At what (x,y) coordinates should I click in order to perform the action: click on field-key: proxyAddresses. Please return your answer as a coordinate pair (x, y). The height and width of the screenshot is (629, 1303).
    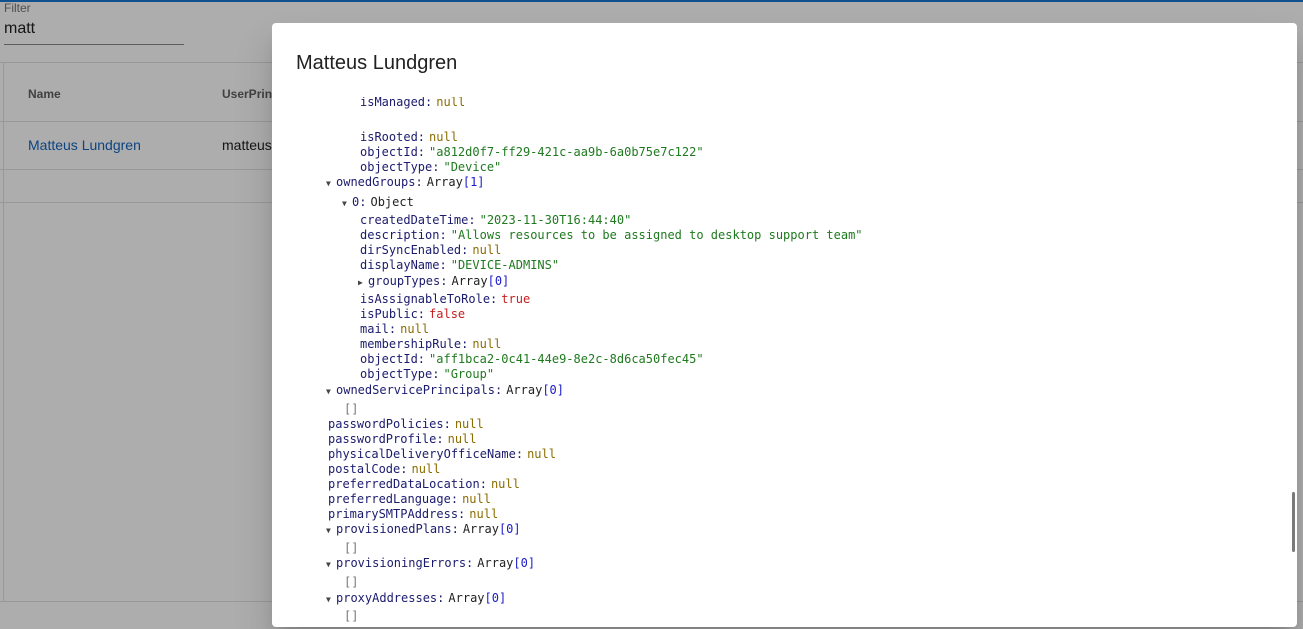
    Looking at the image, I should click on (387, 598).